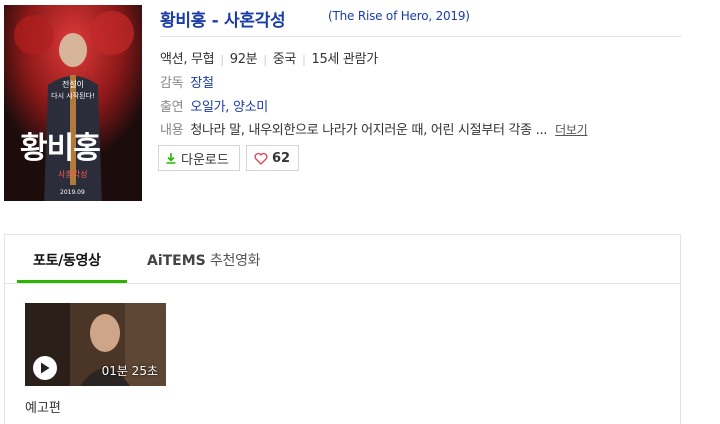 Image resolution: width=720 pixels, height=424 pixels. Describe the element at coordinates (202, 83) in the screenshot. I see `director-link: 장철` at that location.